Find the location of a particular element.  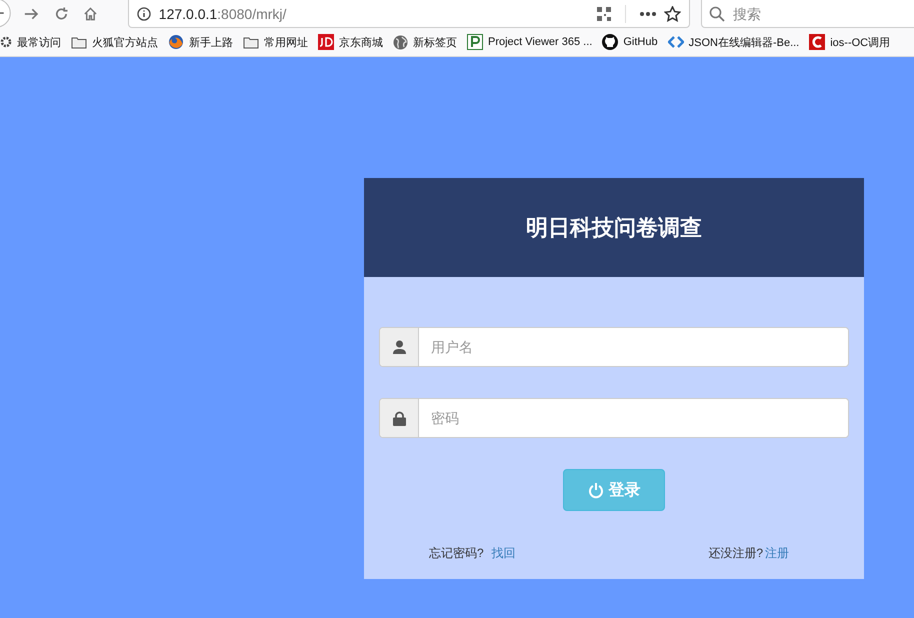

address-bar: 127.0.0.1:8080/mrkj/ is located at coordinates (409, 14).